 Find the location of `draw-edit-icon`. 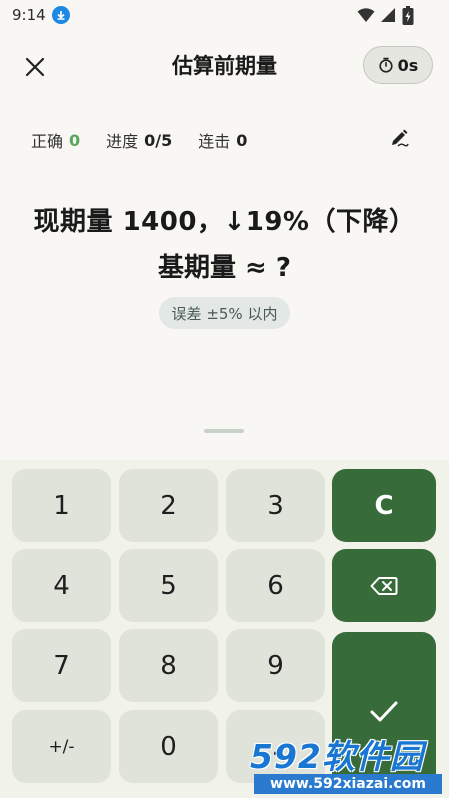

draw-edit-icon is located at coordinates (399, 138).